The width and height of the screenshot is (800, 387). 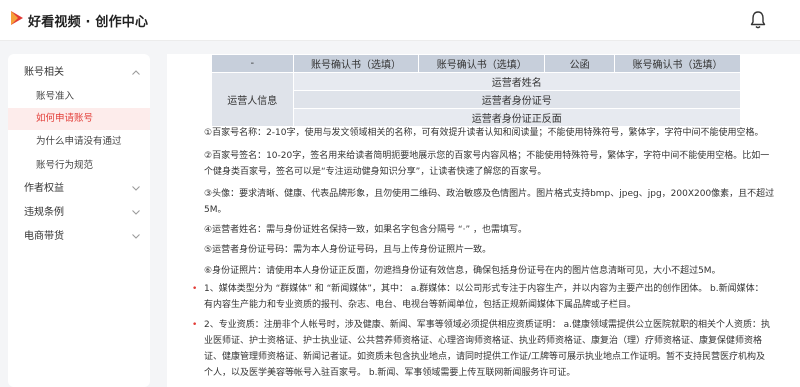 I want to click on sidebar-item-apply-account: 如何申请账号, so click(x=79, y=119).